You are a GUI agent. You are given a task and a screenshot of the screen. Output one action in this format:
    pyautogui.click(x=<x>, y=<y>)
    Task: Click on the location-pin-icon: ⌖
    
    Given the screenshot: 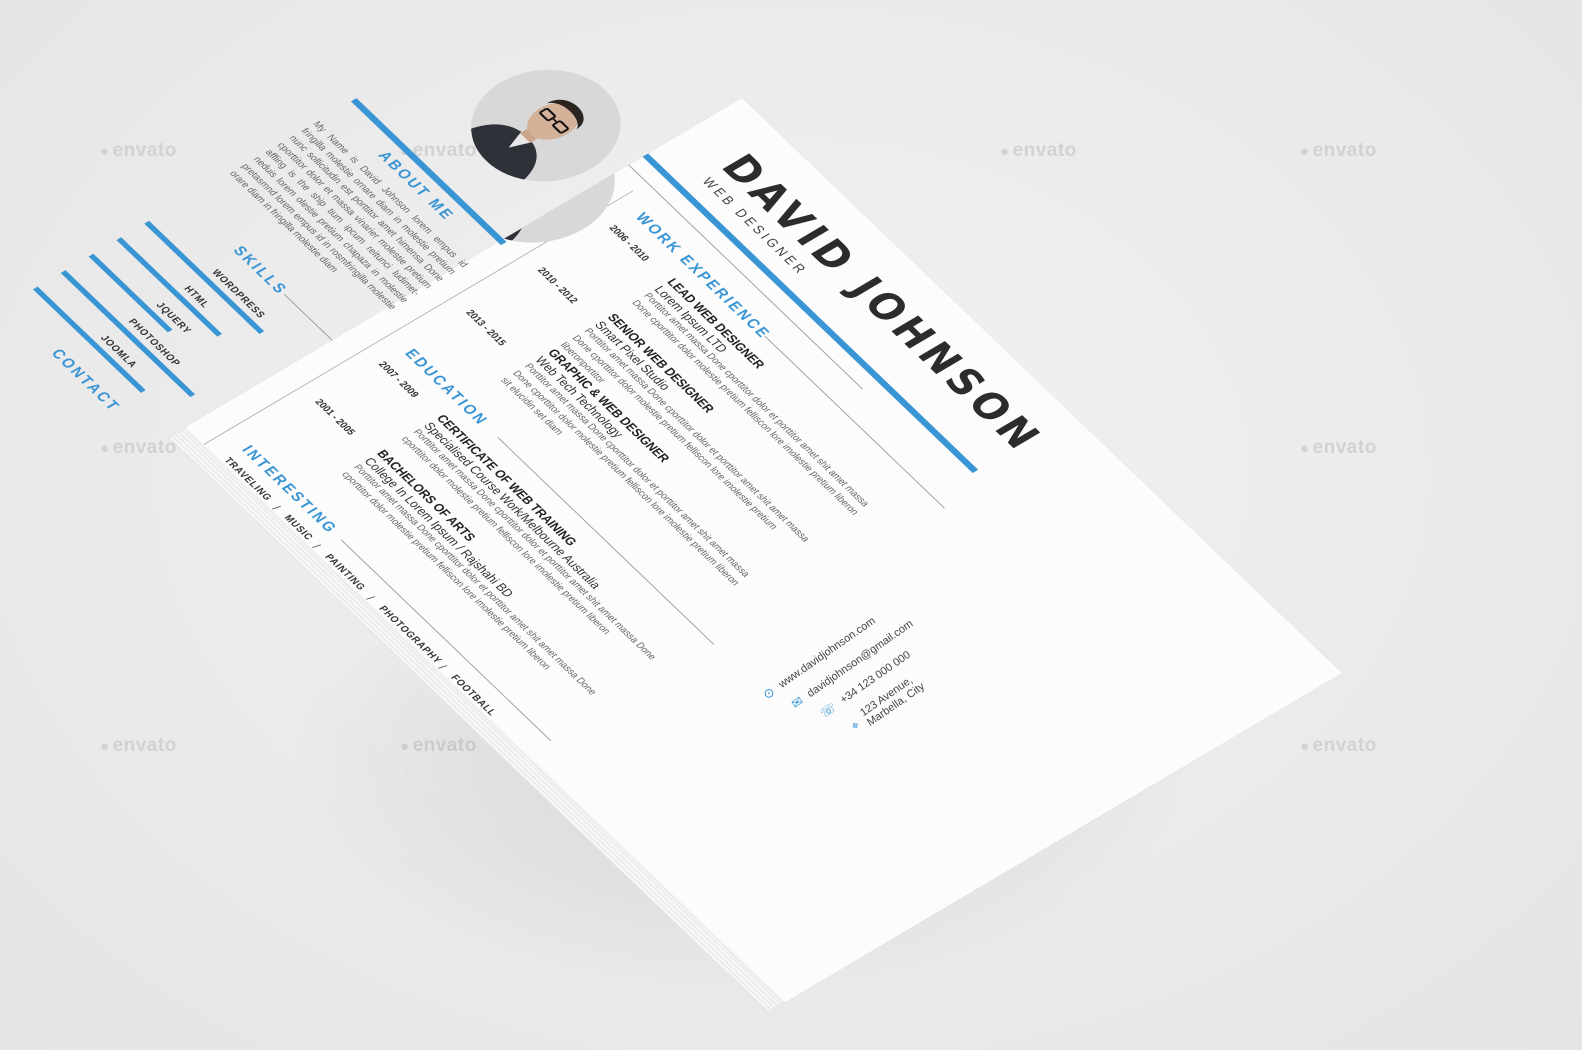 What is the action you would take?
    pyautogui.click(x=855, y=725)
    